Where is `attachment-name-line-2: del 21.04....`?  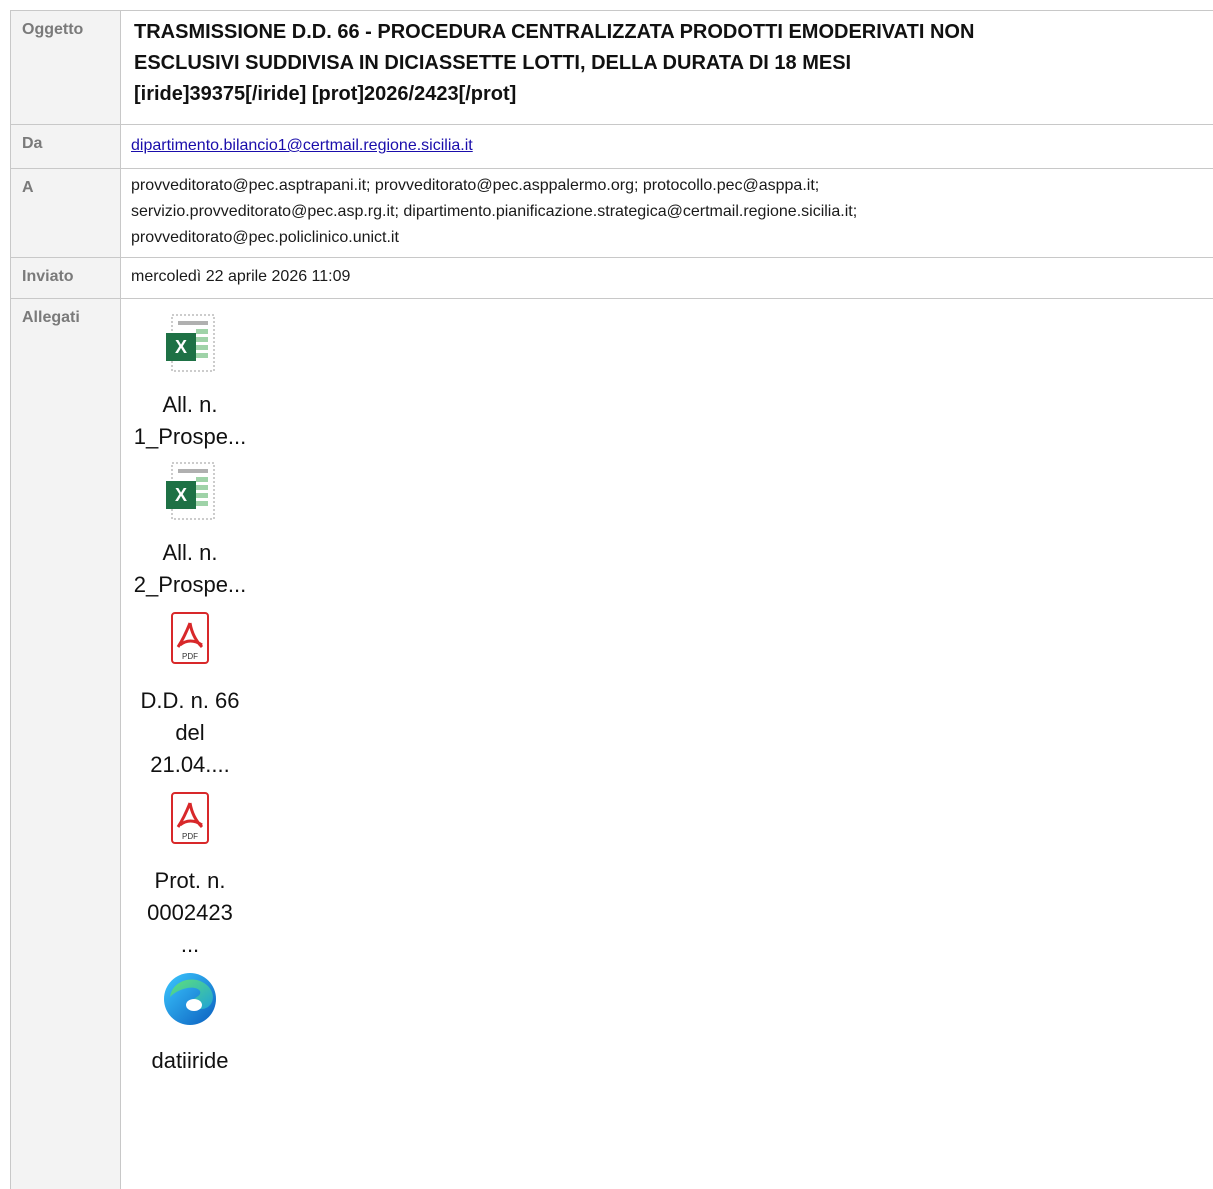
attachment-name-line-2: del 21.04.... is located at coordinates (190, 748).